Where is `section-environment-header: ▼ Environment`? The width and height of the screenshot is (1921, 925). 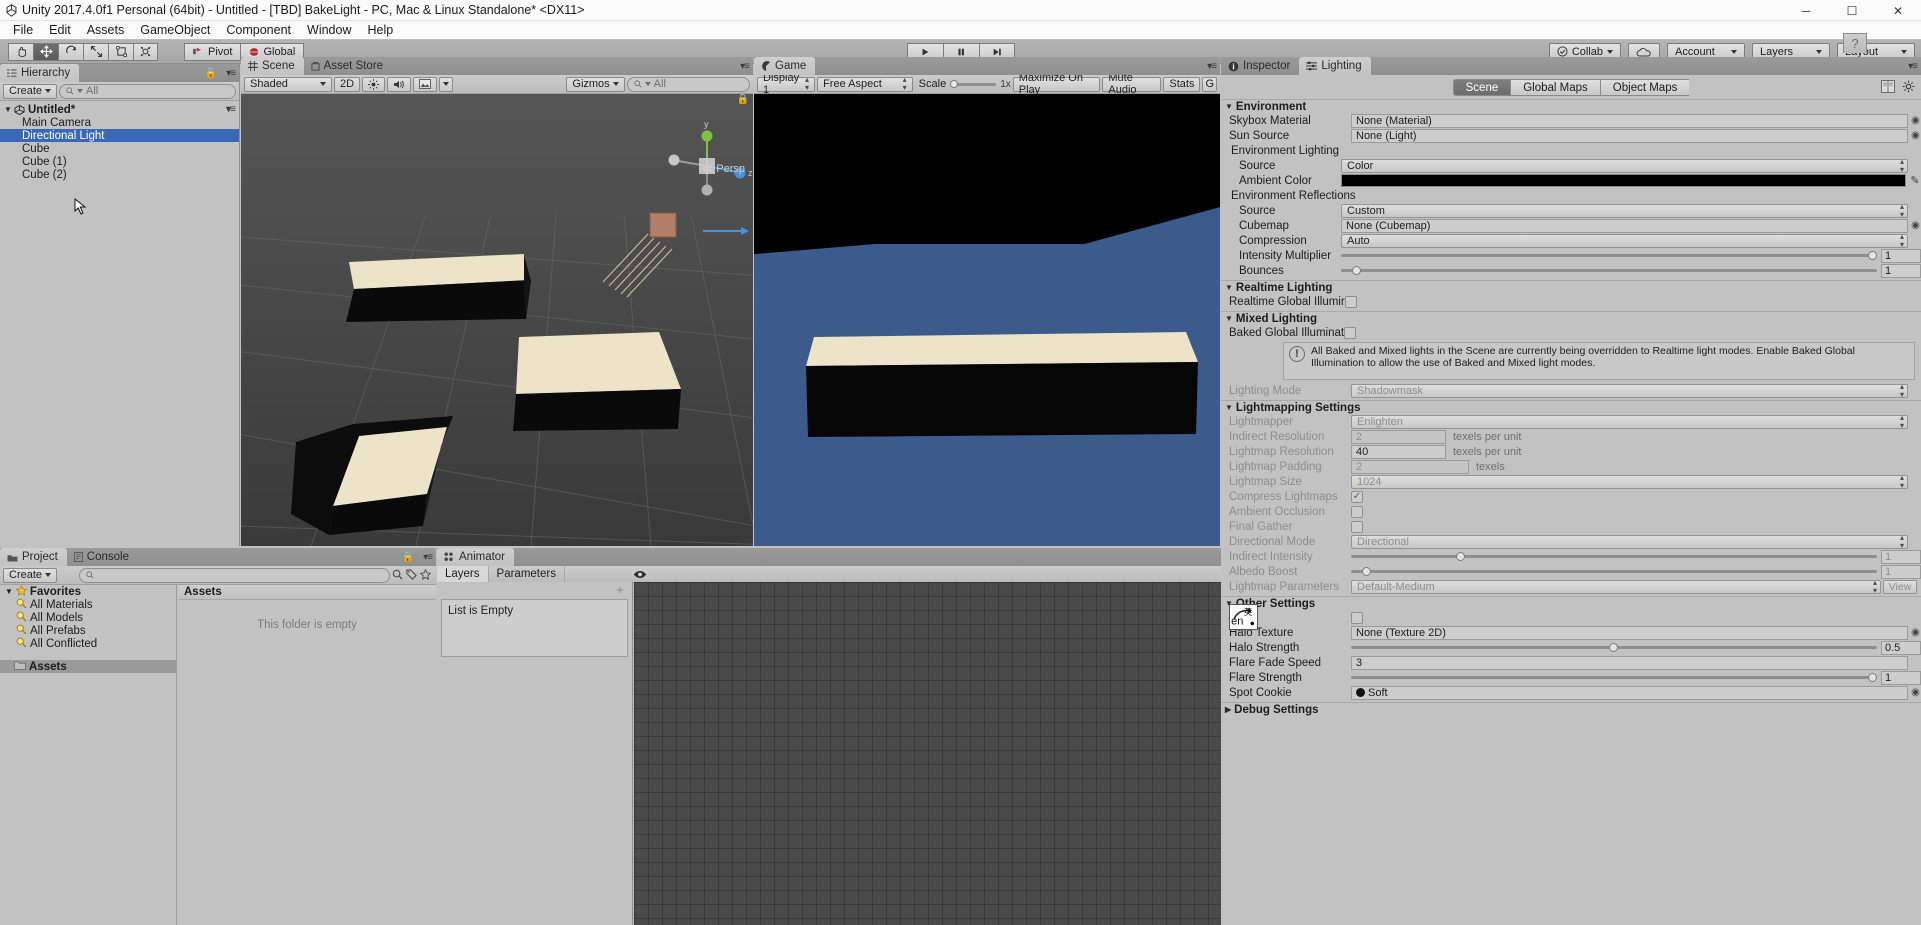 section-environment-header: ▼ Environment is located at coordinates (1571, 106).